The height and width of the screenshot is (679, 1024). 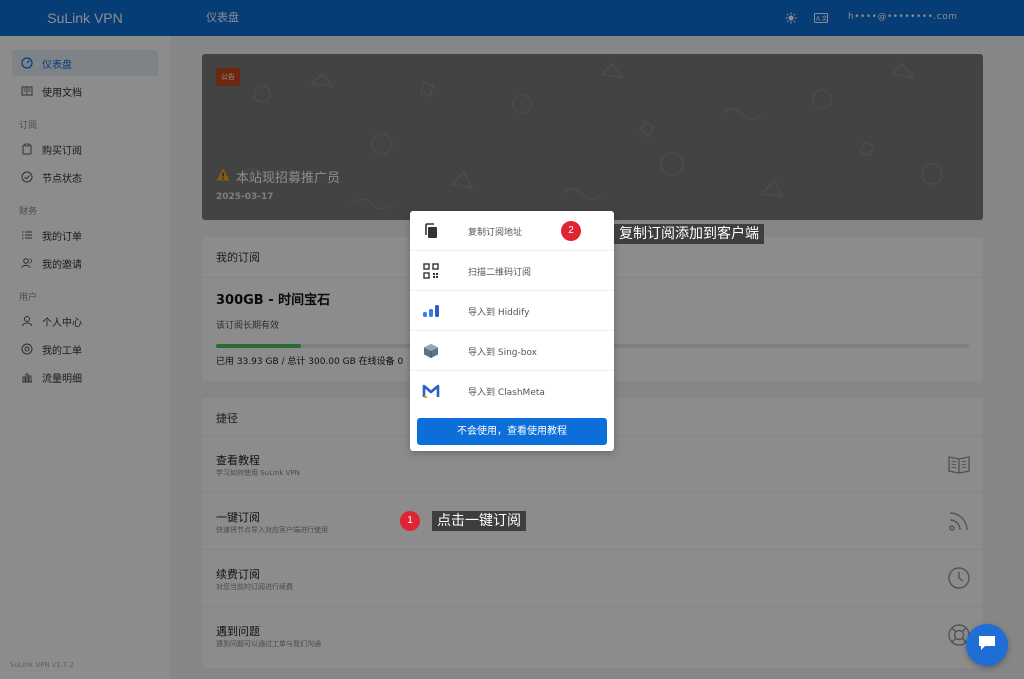 I want to click on import-singbox: 导入到 Sing-box, so click(x=512, y=351).